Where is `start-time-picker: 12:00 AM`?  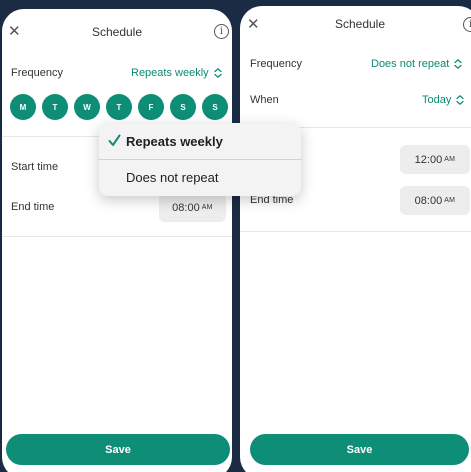
start-time-picker: 12:00 AM is located at coordinates (435, 159).